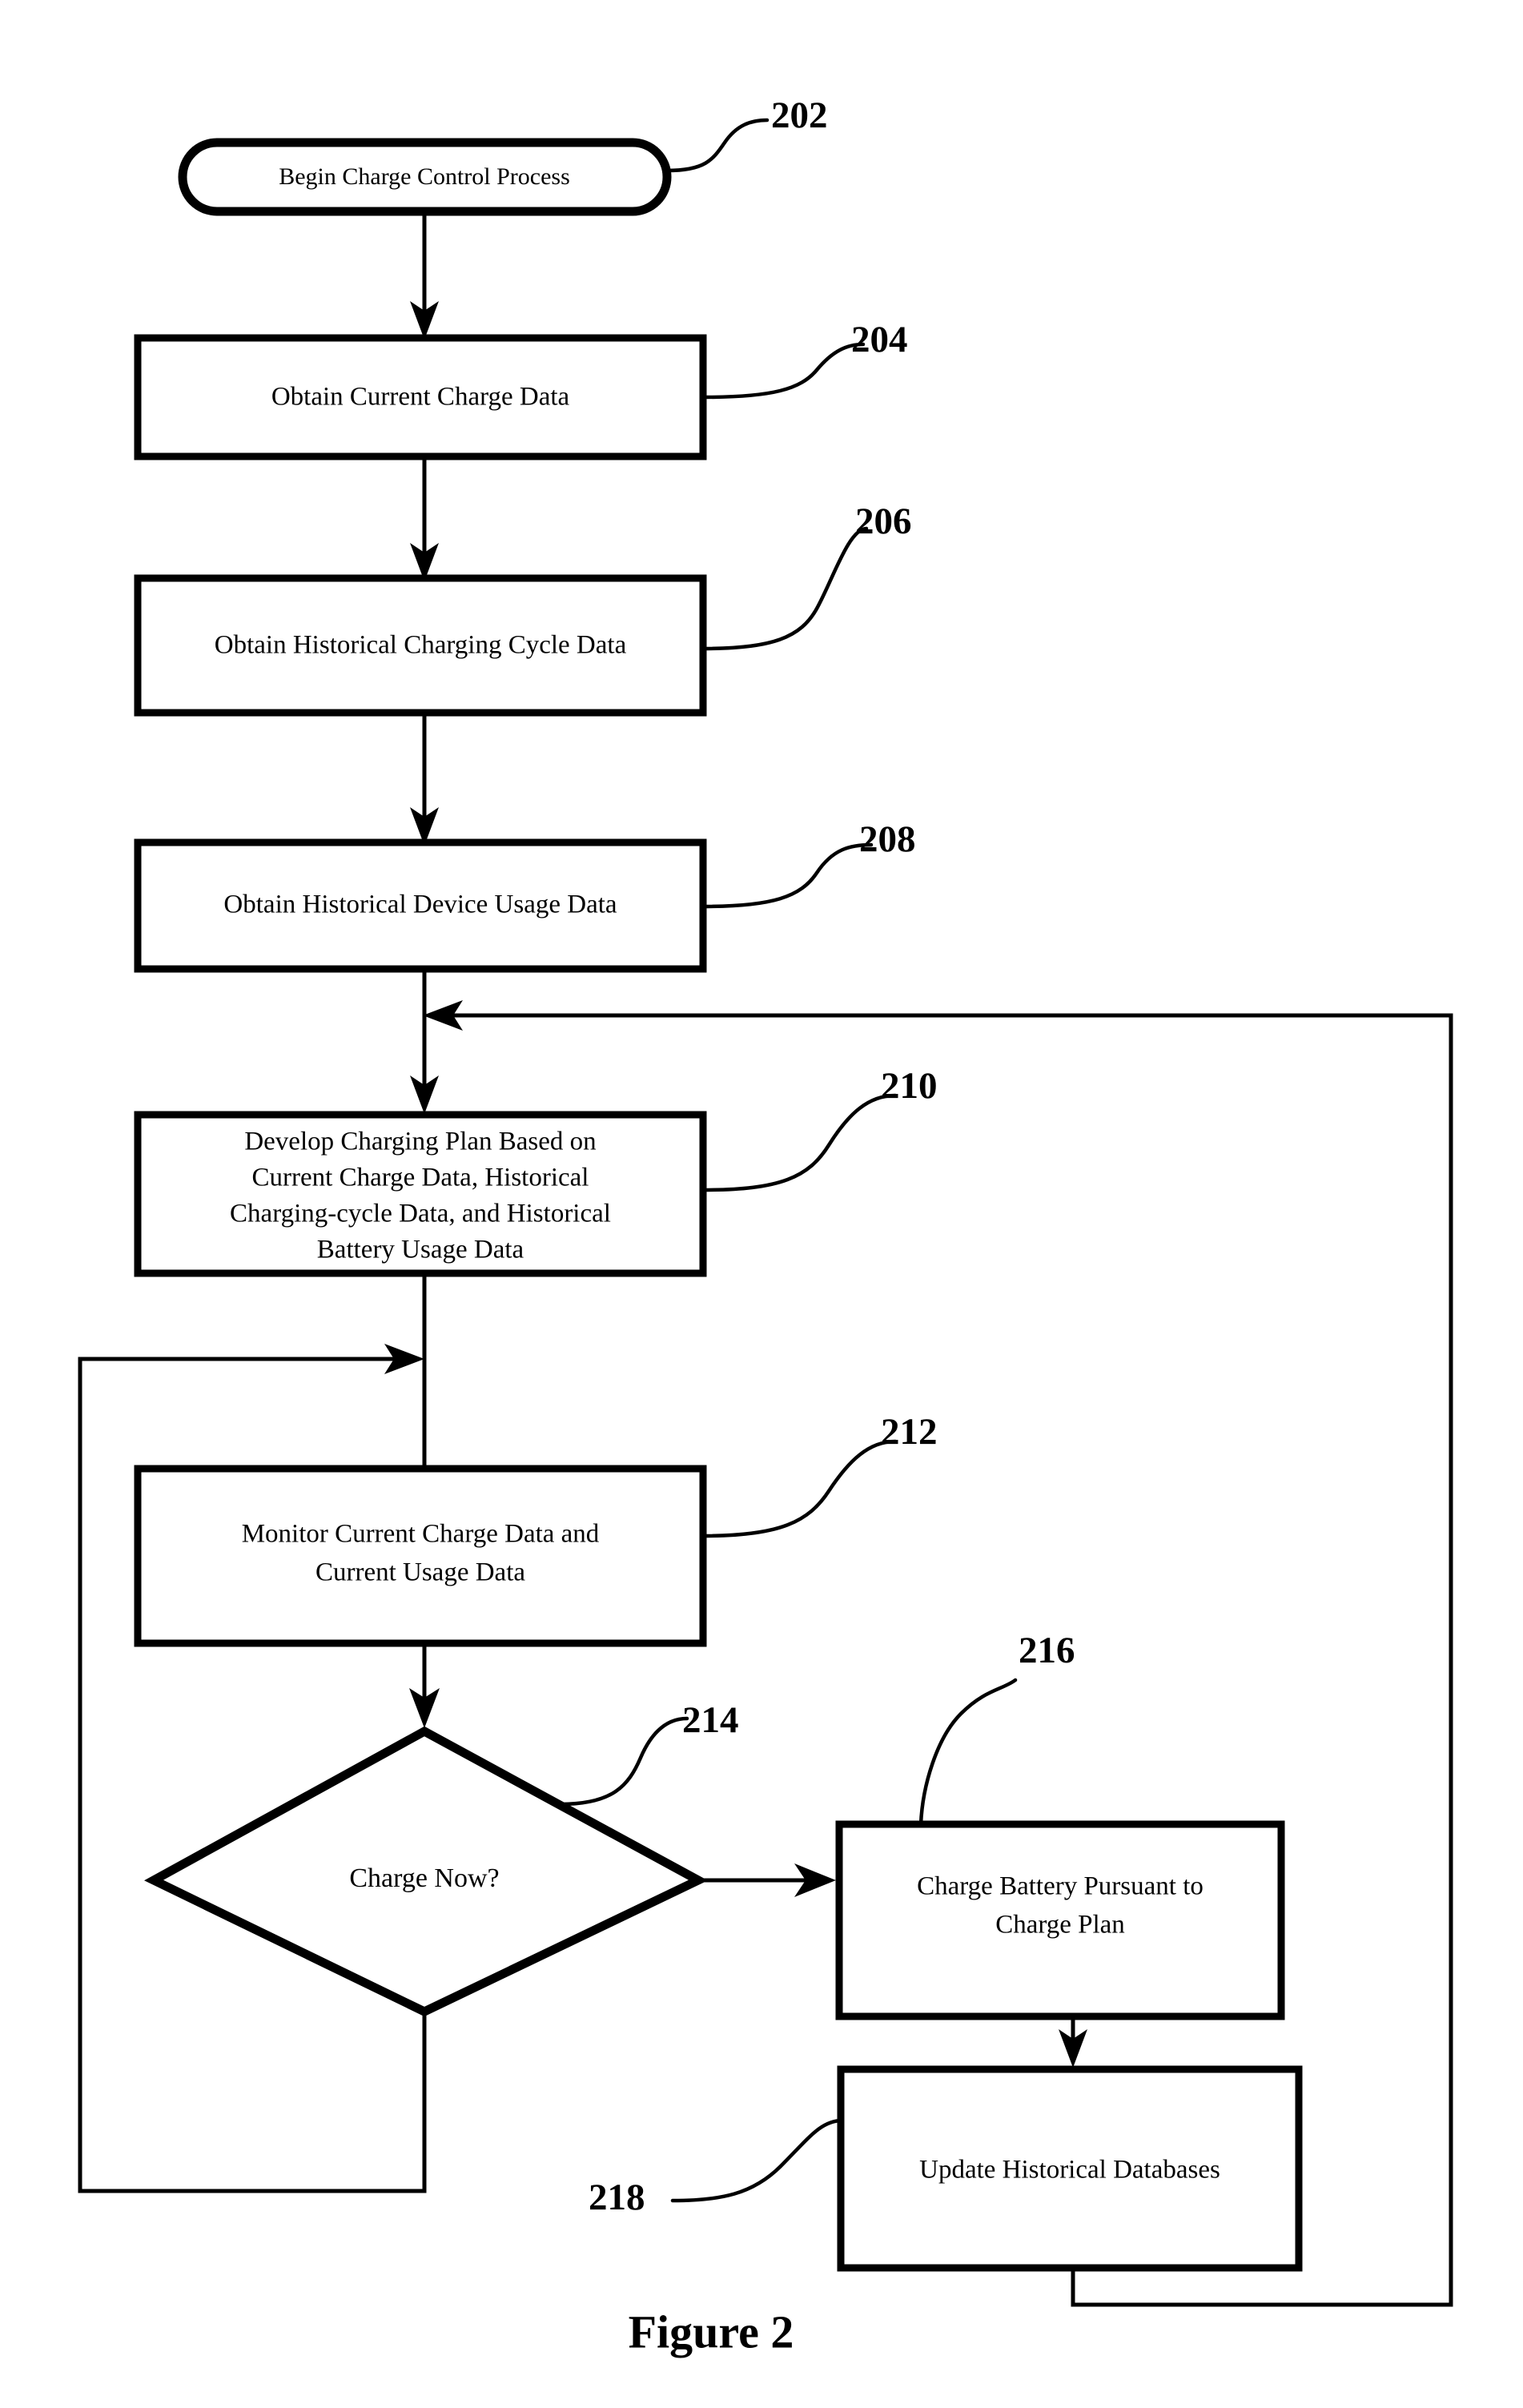  I want to click on node-label-216-line-1: Charge Battery Pursuant to, so click(1060, 1887).